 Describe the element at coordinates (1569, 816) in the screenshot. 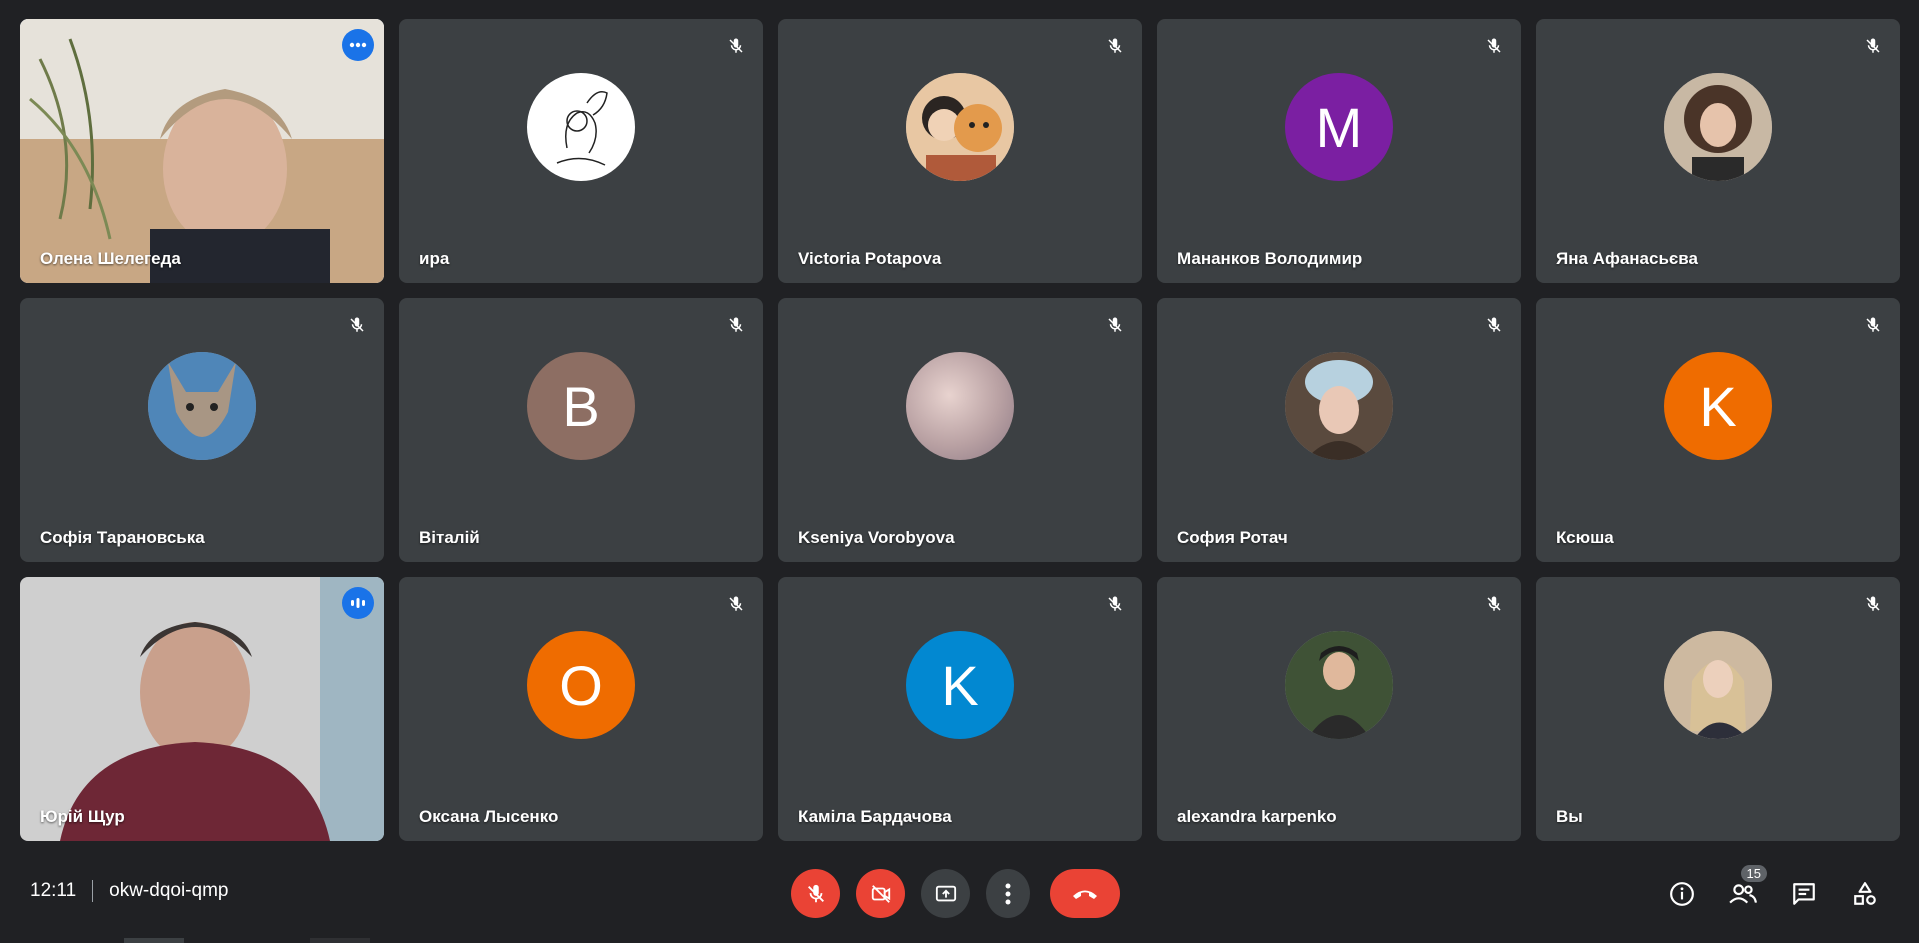

I see `participant-name: Вы` at that location.